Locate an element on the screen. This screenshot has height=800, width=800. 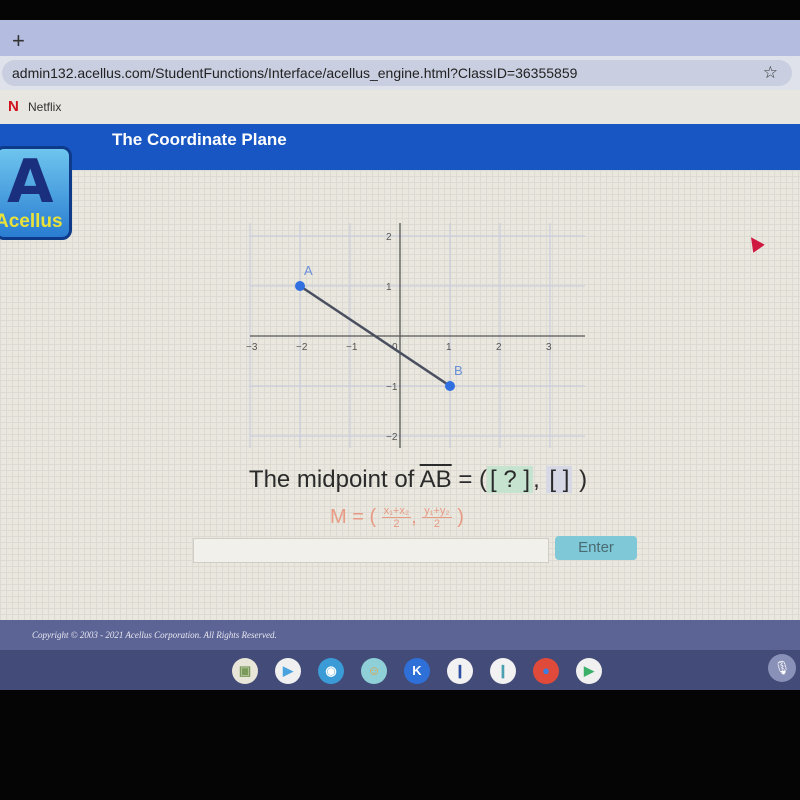
tab-strip: + is located at coordinates (400, 40).